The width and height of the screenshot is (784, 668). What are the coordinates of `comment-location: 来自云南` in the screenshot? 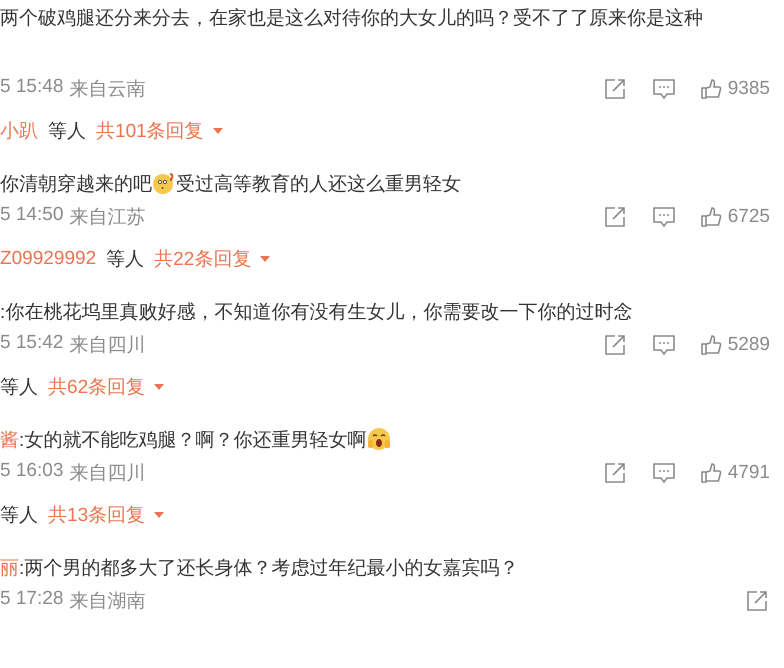 It's located at (107, 90).